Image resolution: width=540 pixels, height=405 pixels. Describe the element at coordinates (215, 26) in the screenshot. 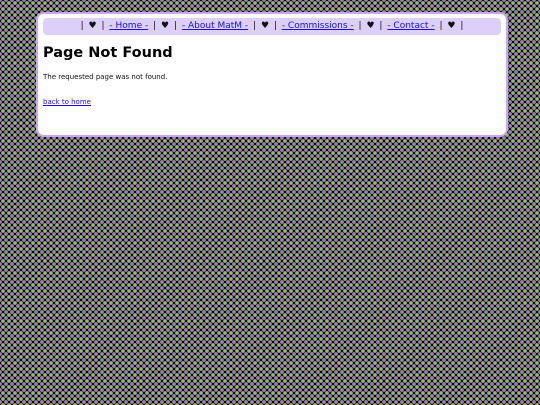

I see `nav-link-about: - About MatM -` at that location.